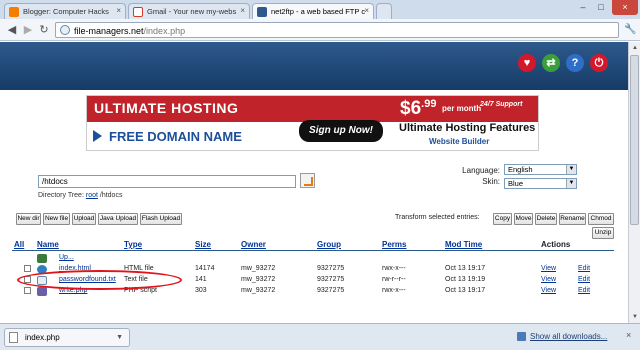 Image resolution: width=640 pixels, height=350 pixels. Describe the element at coordinates (97, 136) in the screenshot. I see `arrow-icon` at that location.